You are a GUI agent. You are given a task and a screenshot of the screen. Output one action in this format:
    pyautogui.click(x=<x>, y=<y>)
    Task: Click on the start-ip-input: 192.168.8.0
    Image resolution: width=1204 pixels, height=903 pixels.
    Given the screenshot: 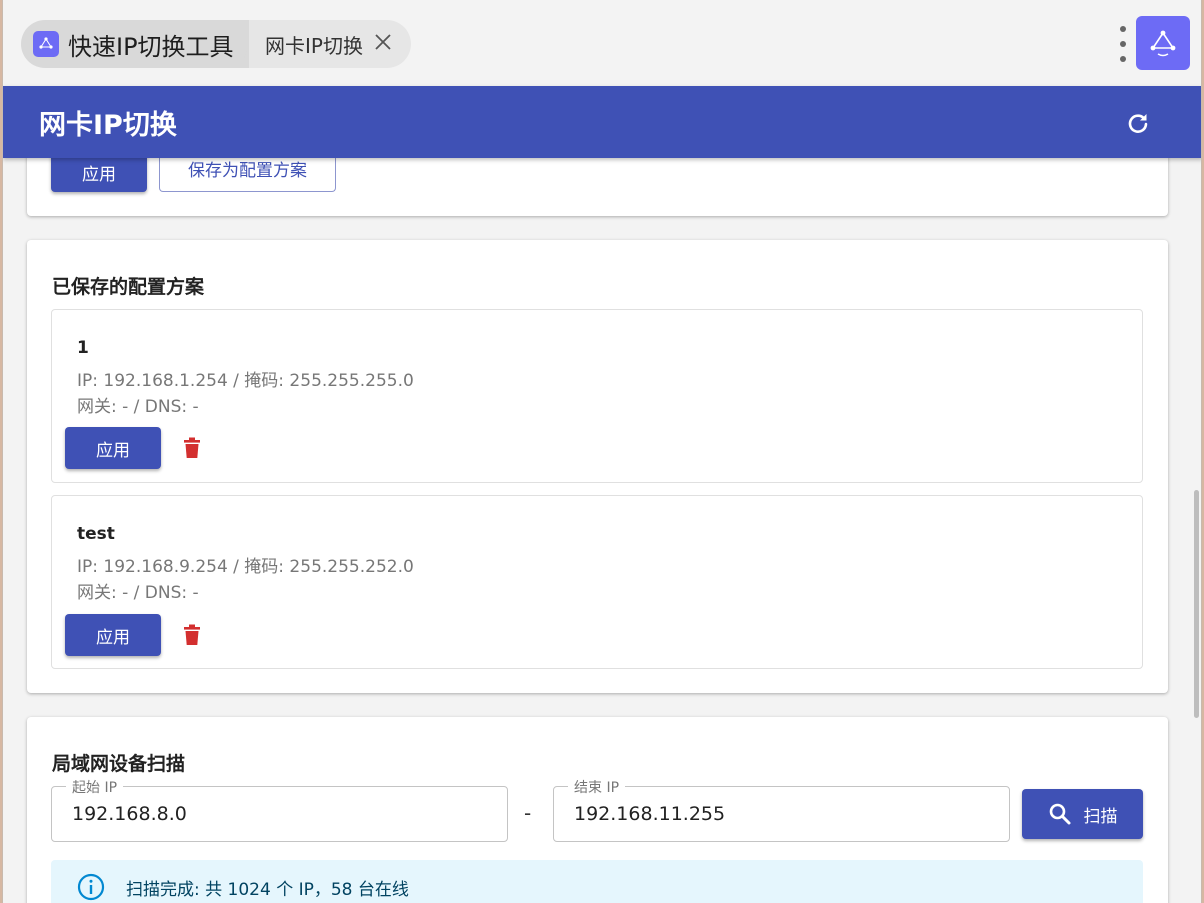 What is the action you would take?
    pyautogui.click(x=129, y=814)
    